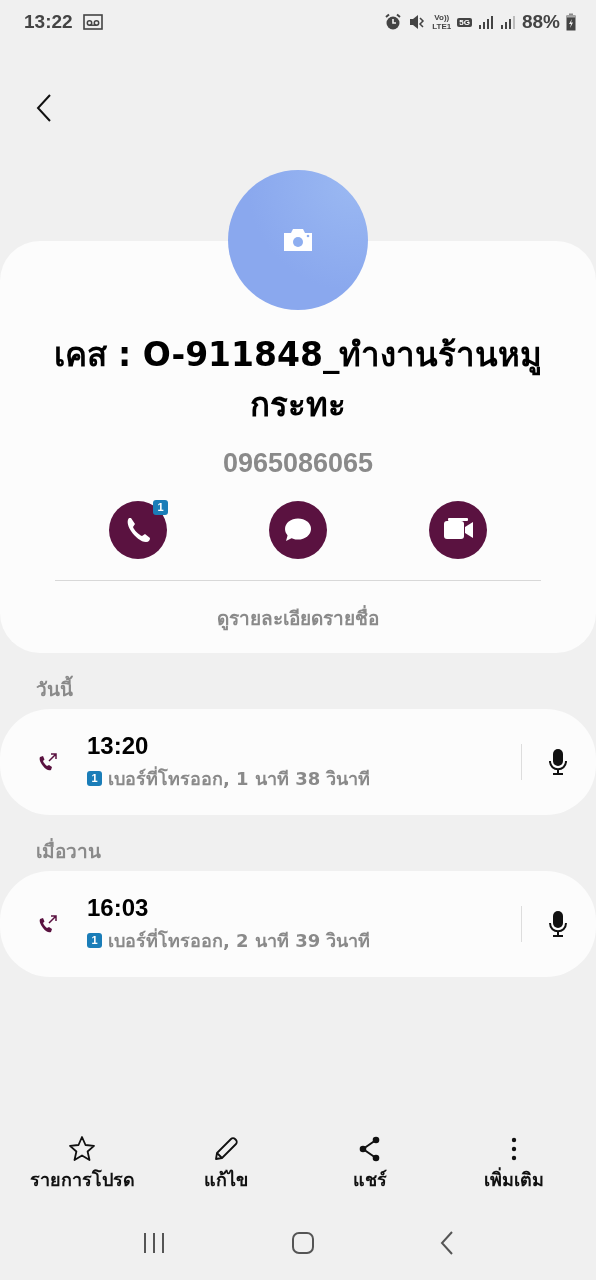 The height and width of the screenshot is (1280, 596). Describe the element at coordinates (118, 907) in the screenshot. I see `call-time: 16:03` at that location.